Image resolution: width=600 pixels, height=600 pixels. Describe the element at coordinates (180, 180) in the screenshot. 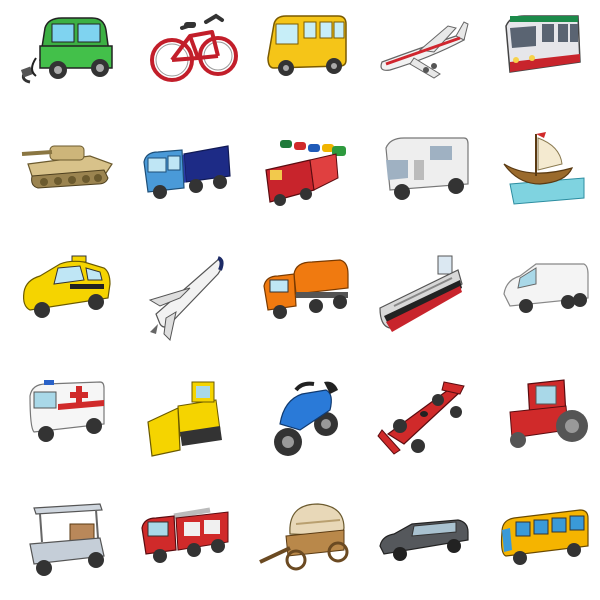

I see `semi-truck-icon` at that location.